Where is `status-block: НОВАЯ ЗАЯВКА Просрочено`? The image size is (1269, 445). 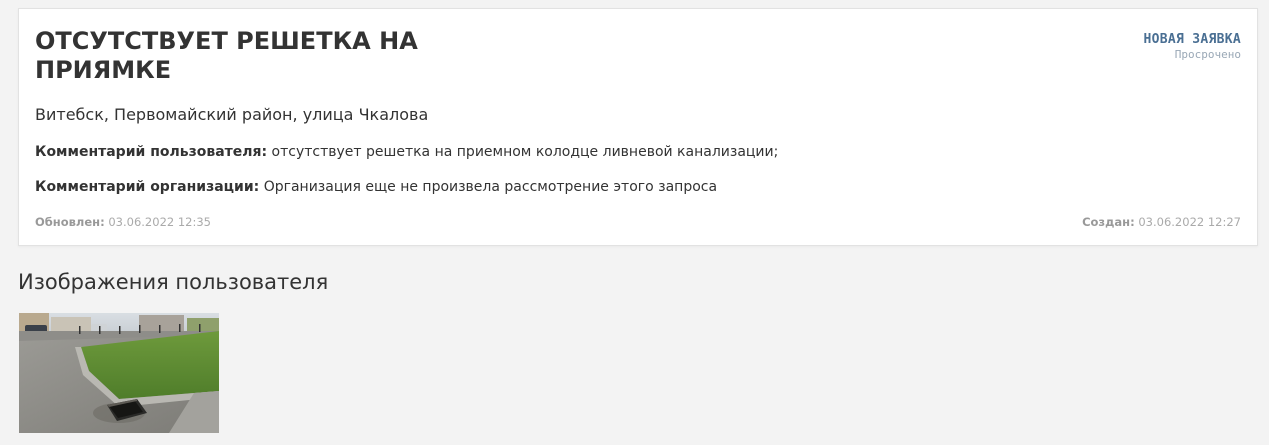
status-block: НОВАЯ ЗАЯВКА Просрочено is located at coordinates (1192, 46).